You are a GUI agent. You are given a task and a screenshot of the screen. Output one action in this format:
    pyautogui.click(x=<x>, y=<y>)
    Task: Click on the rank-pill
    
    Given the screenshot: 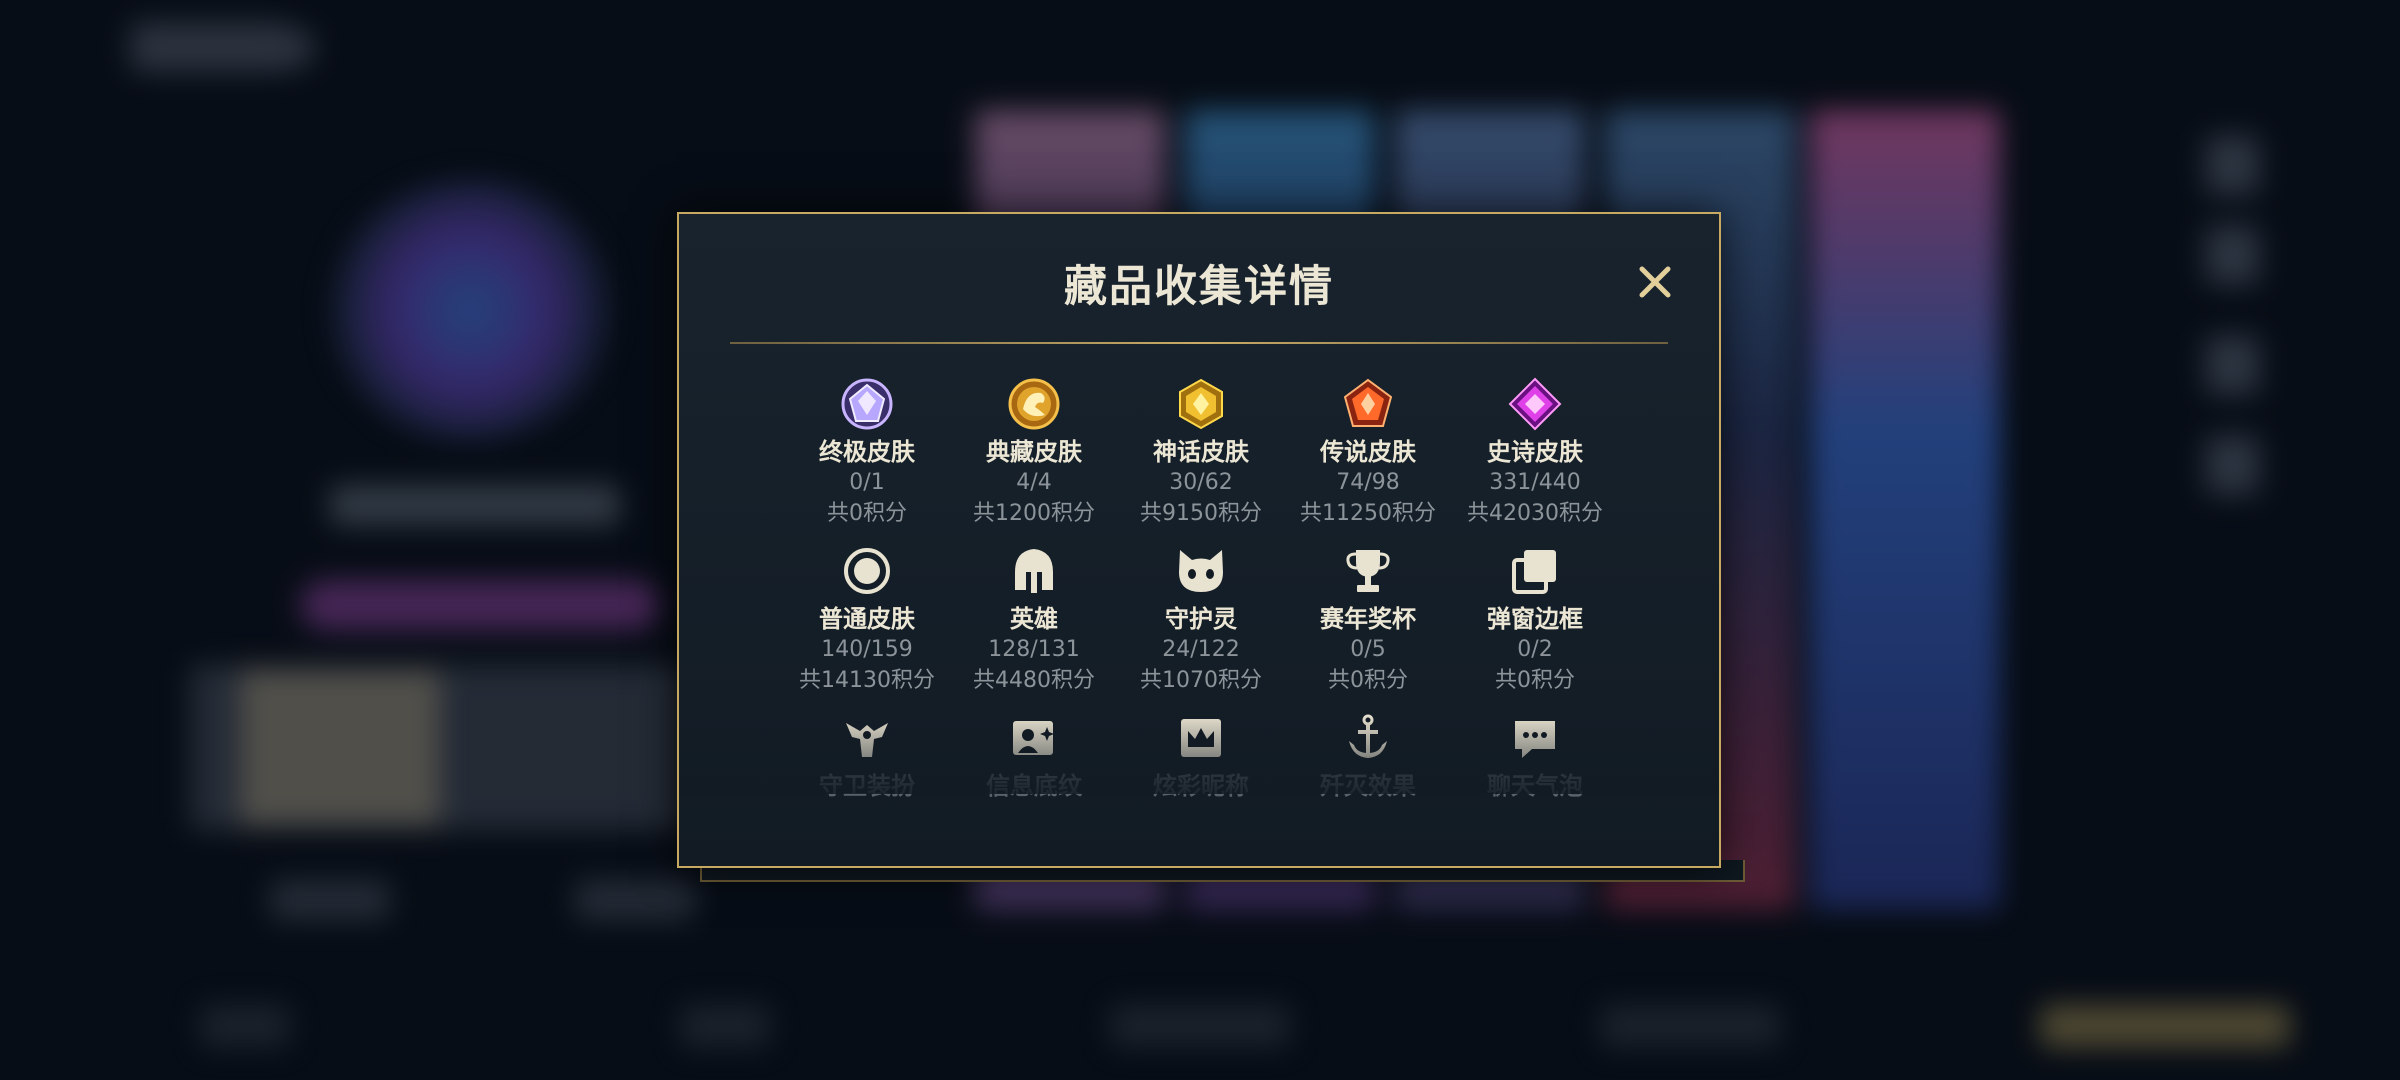 What is the action you would take?
    pyautogui.click(x=480, y=605)
    